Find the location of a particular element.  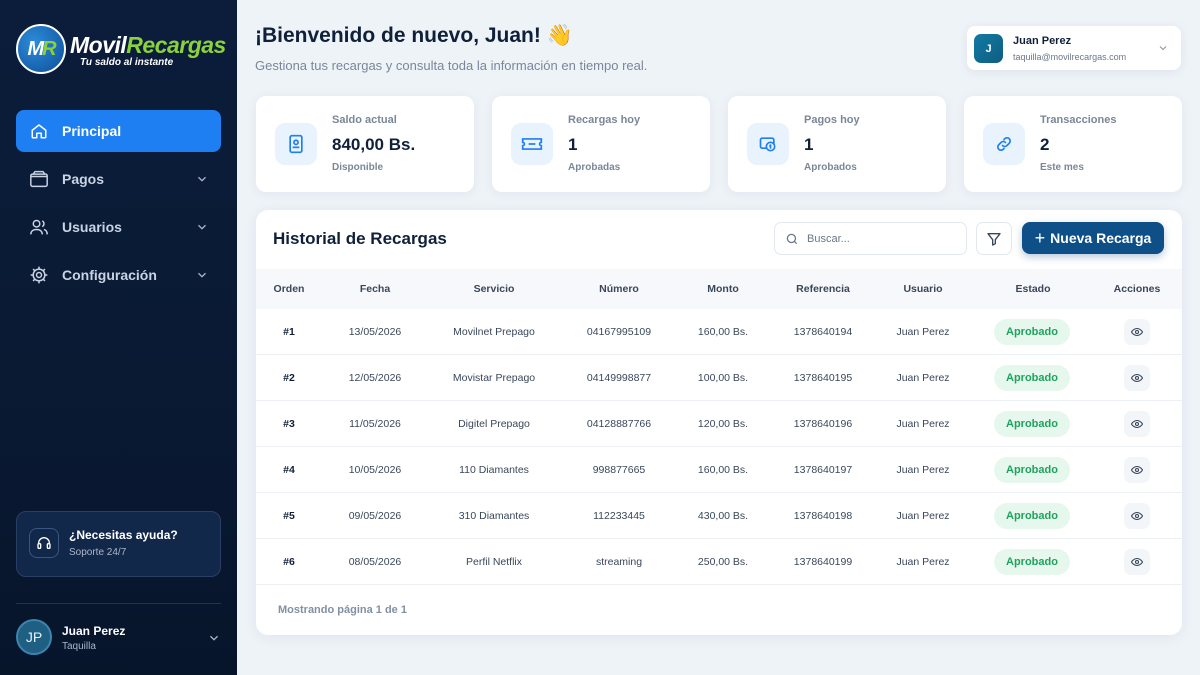

user-menu: J Juan Perez taquilla@movilrecargas.com is located at coordinates (1074, 48).